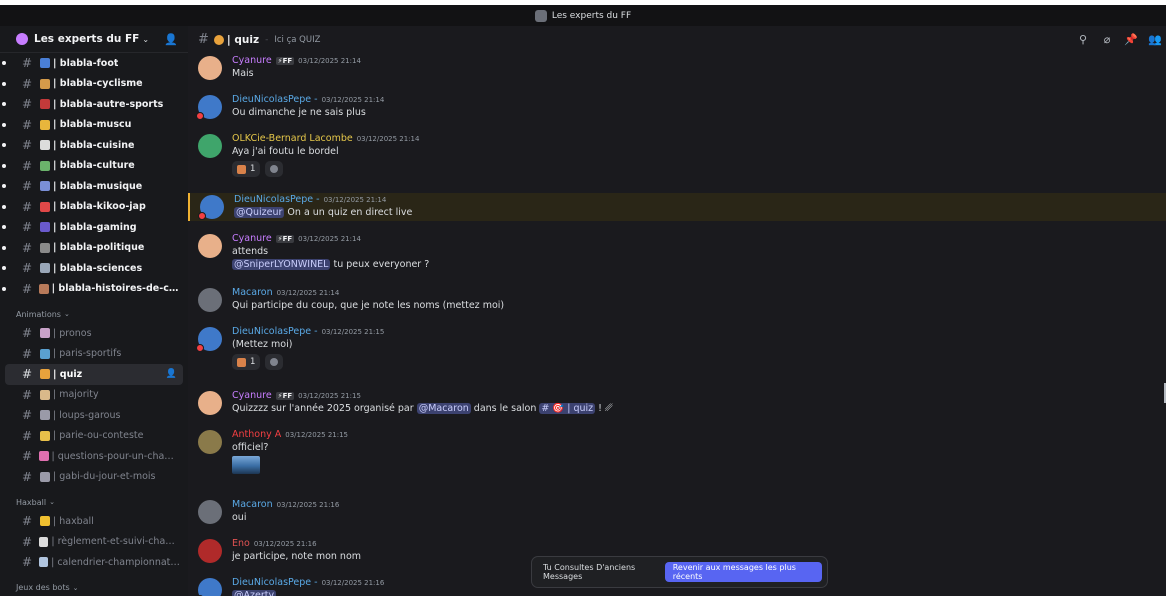 This screenshot has height=596, width=1166. What do you see at coordinates (256, 434) in the screenshot?
I see `author-name: Anthony A` at bounding box center [256, 434].